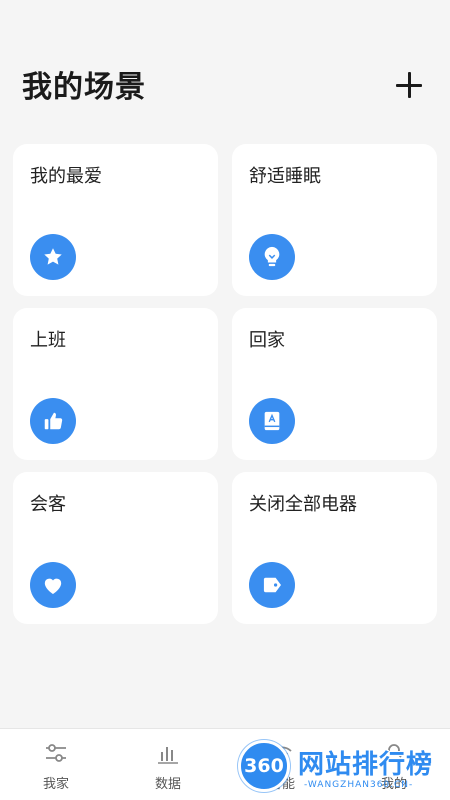 This screenshot has width=450, height=800. I want to click on scene-label: 舒适睡眠, so click(285, 176).